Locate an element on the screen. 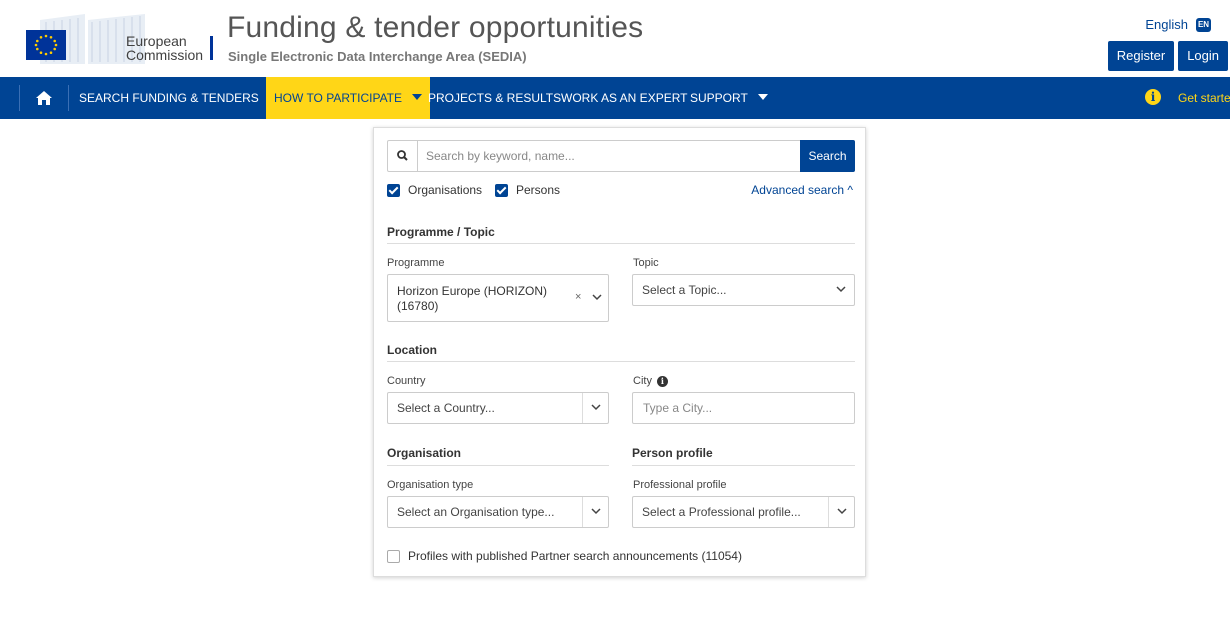 The width and height of the screenshot is (1230, 620). advanced-search-toggle: Advanced search ^ is located at coordinates (802, 190).